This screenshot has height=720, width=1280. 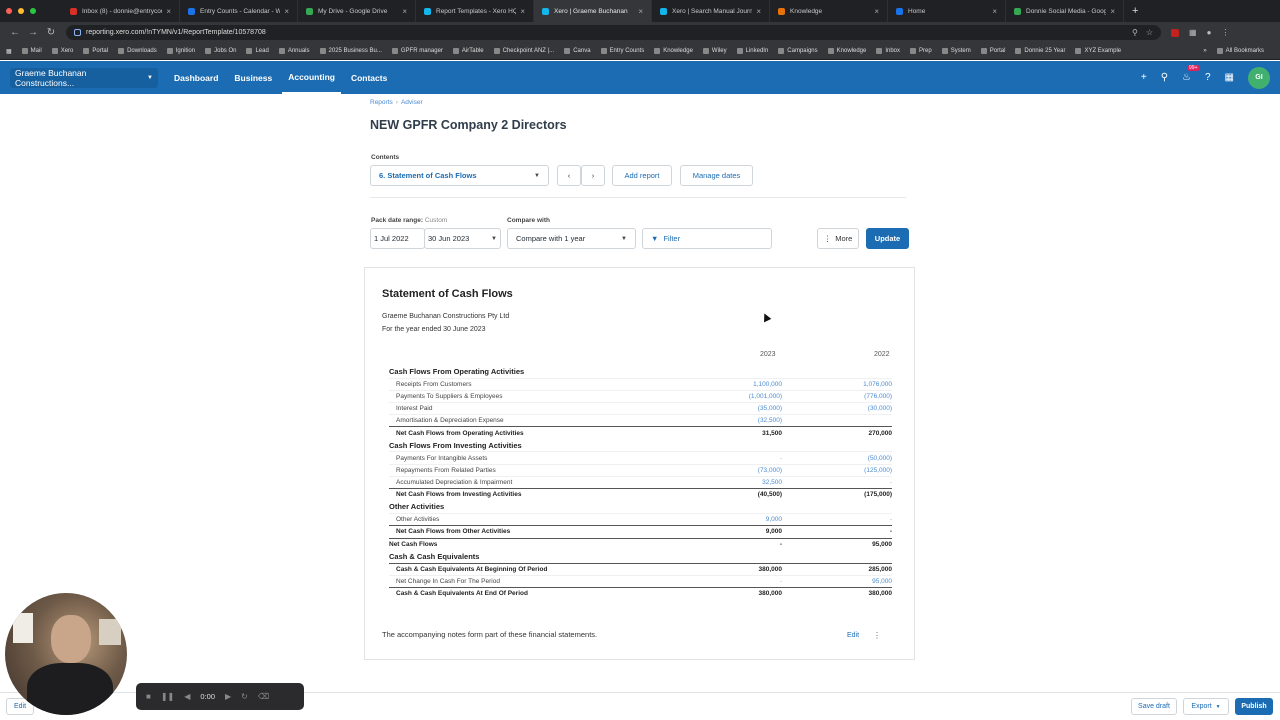 What do you see at coordinates (569, 175) in the screenshot?
I see `prev-report-button: ‹` at bounding box center [569, 175].